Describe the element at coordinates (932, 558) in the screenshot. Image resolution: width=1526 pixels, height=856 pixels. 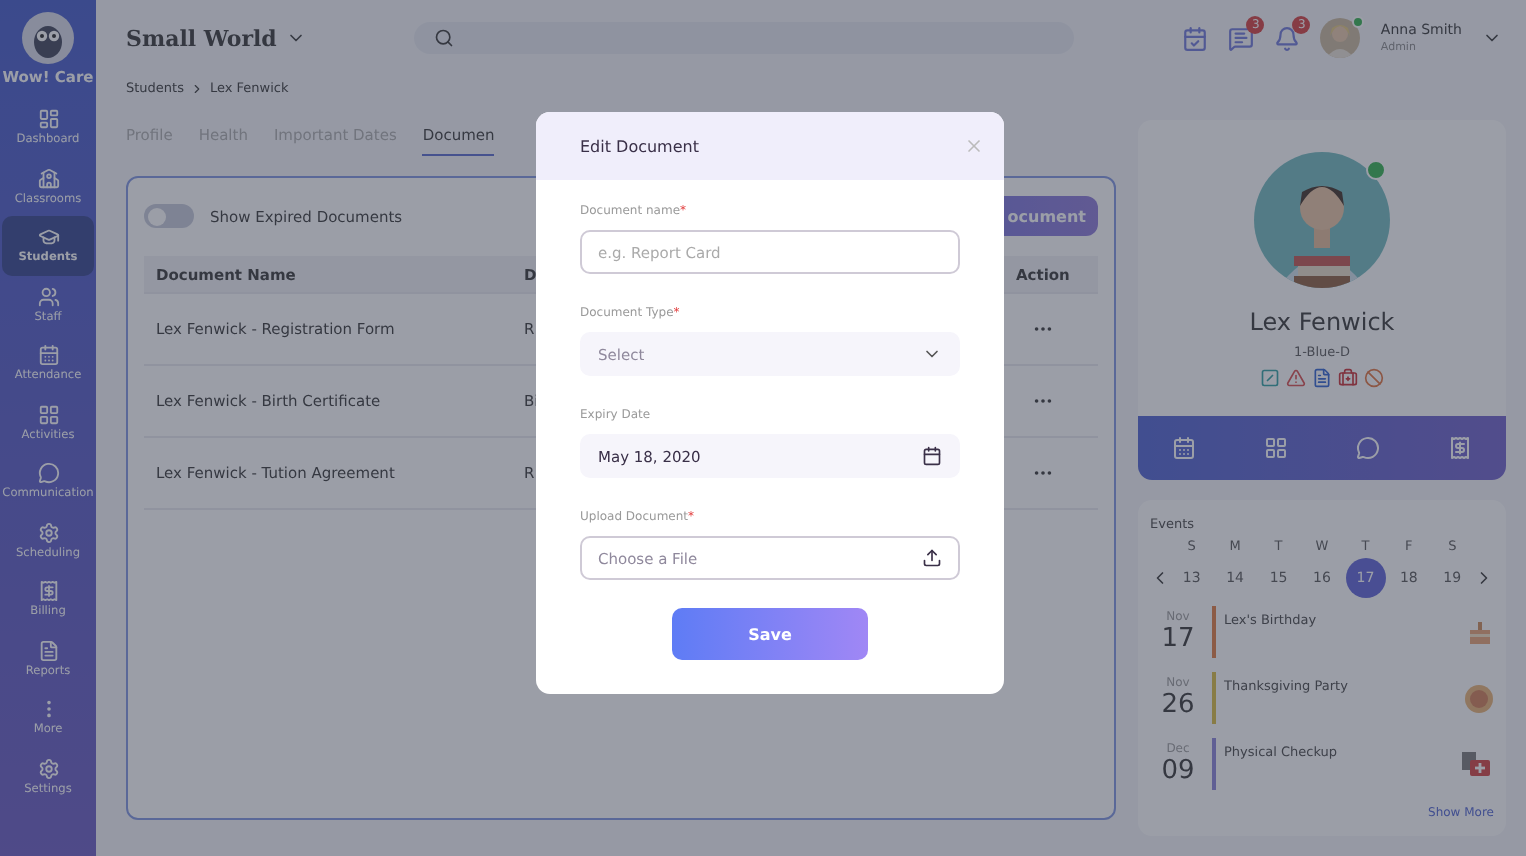
I see `upload-icon` at that location.